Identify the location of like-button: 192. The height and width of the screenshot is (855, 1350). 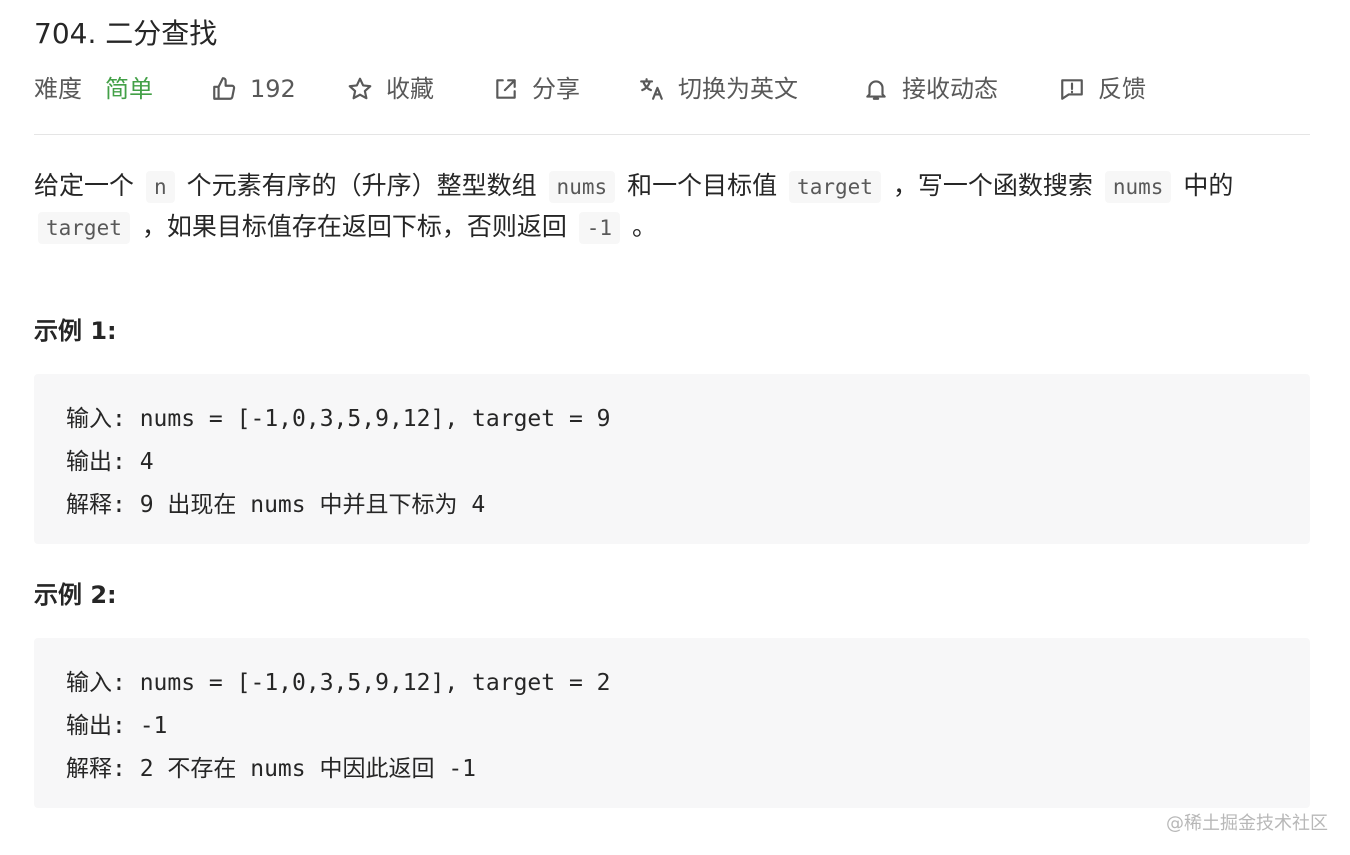
(253, 89).